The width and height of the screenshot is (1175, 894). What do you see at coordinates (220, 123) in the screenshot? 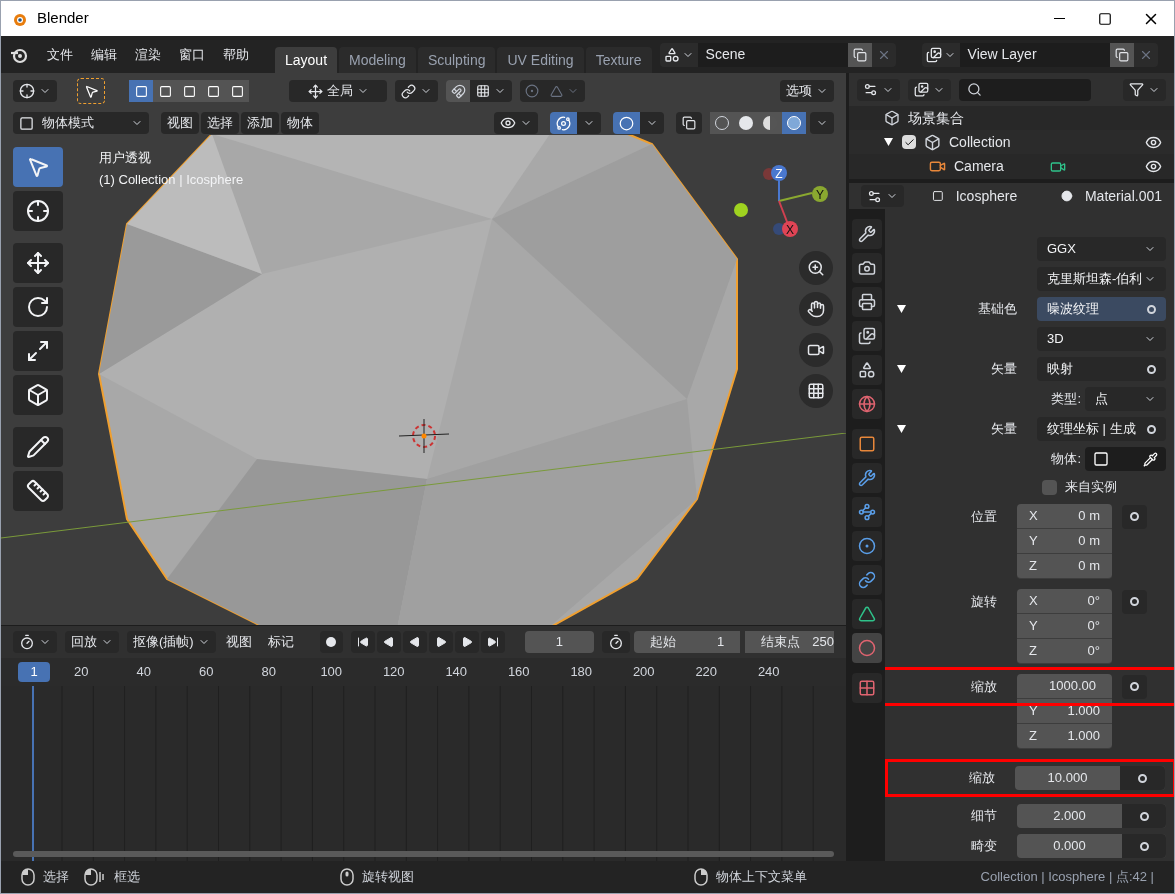
I see `viewport-menu: 选择` at bounding box center [220, 123].